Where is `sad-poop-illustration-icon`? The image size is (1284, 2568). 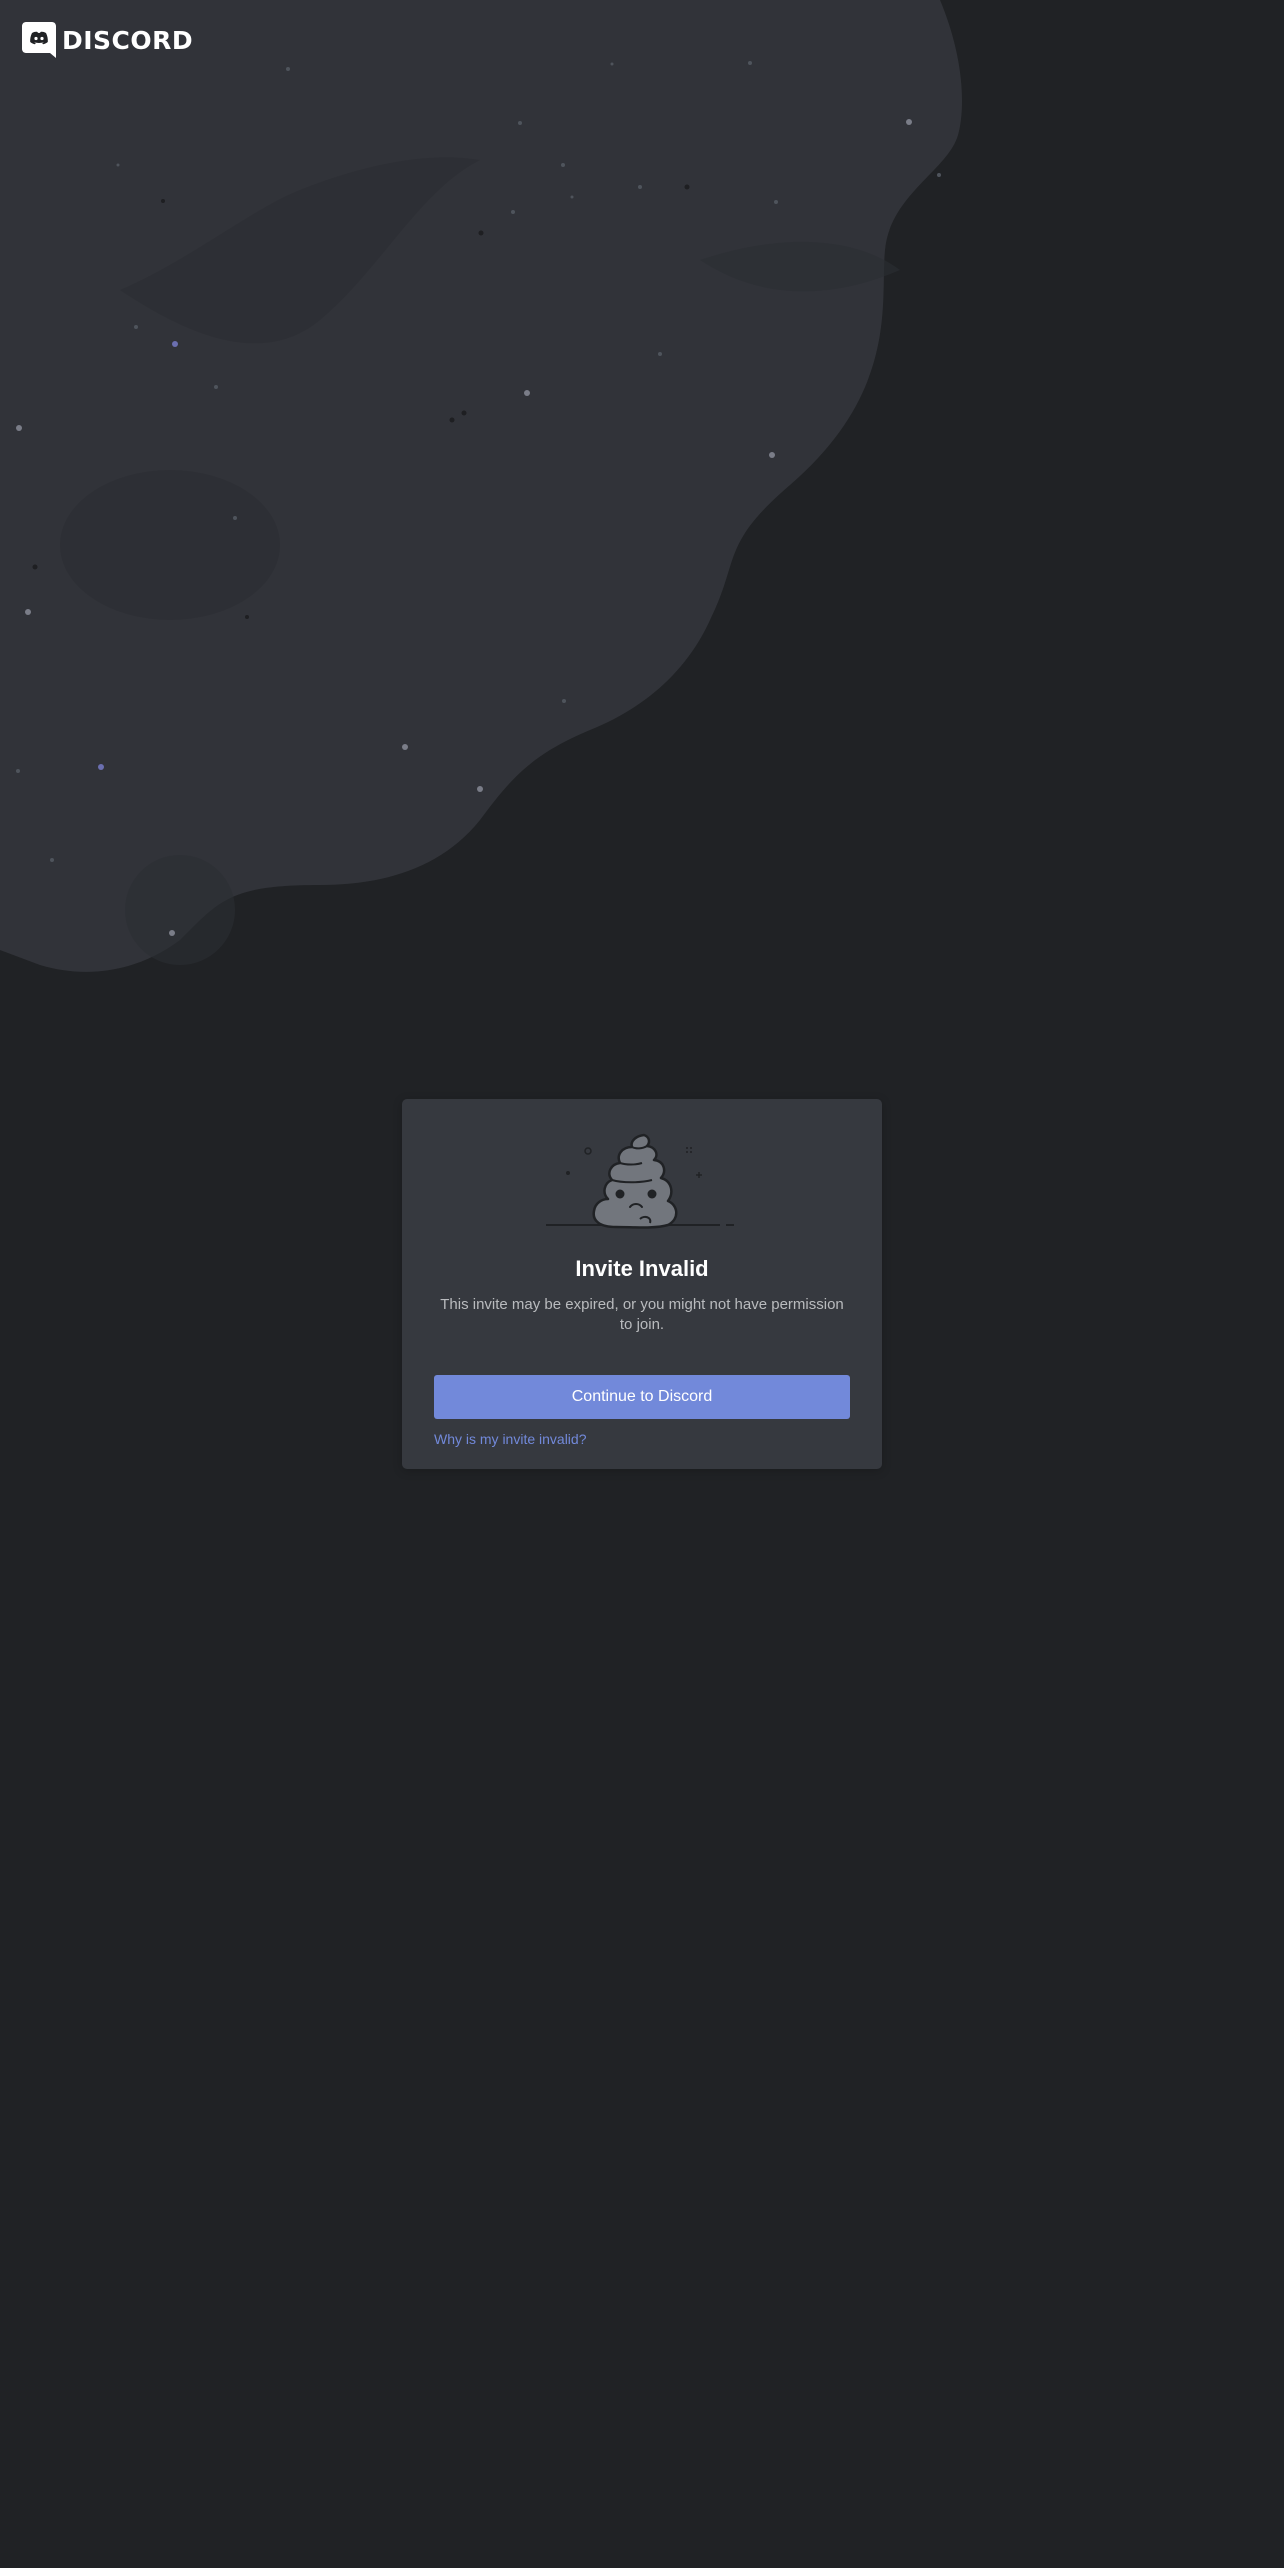 sad-poop-illustration-icon is located at coordinates (640, 1181).